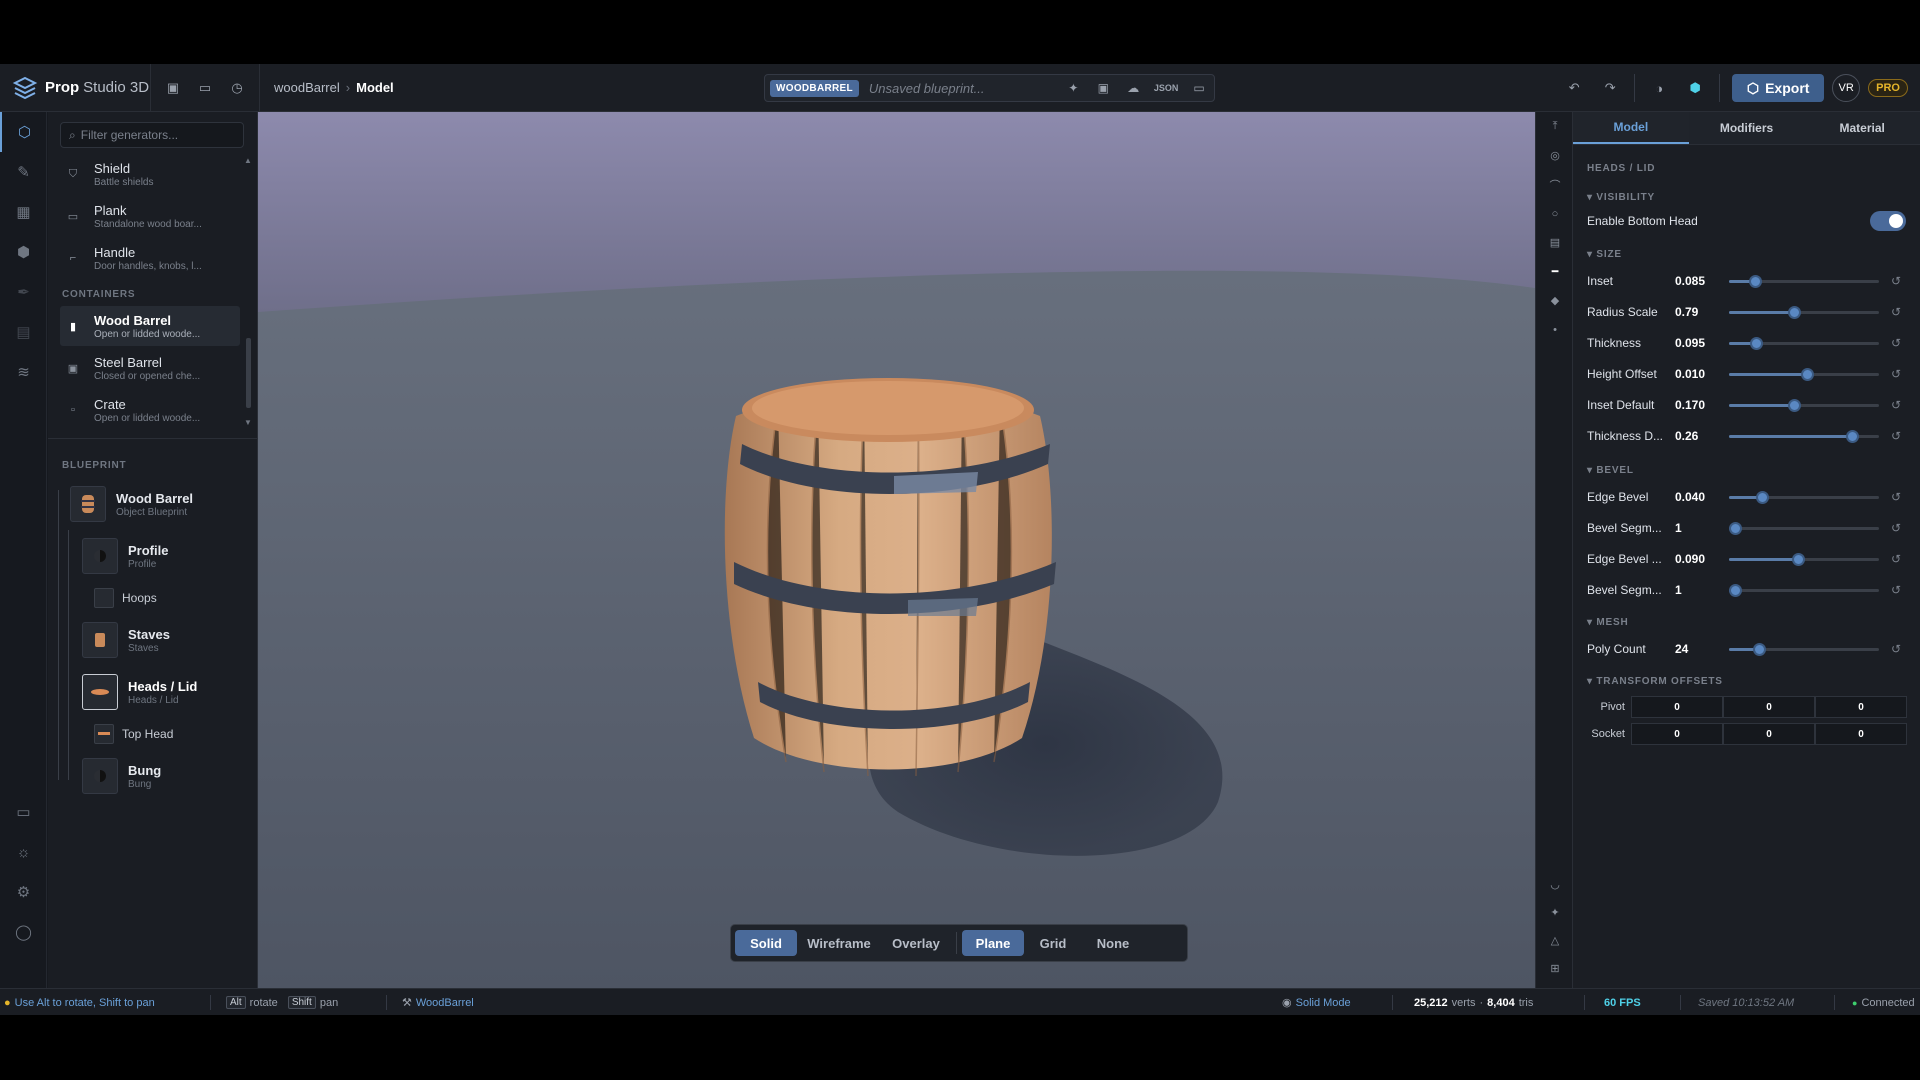 The height and width of the screenshot is (1080, 1920). I want to click on box-icon: ⬢, so click(23, 252).